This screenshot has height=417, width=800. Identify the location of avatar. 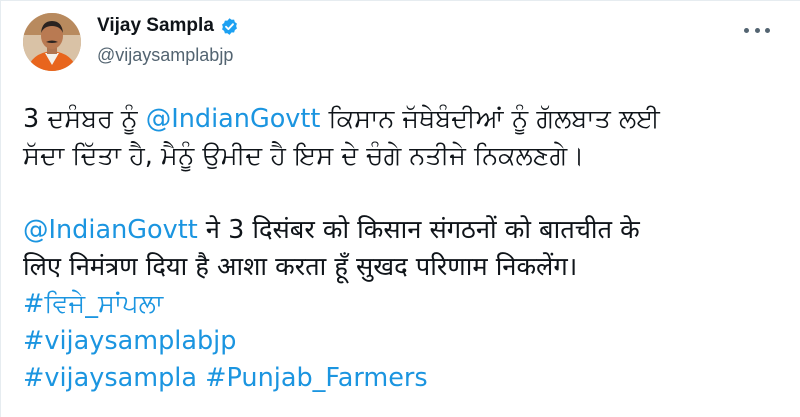
(52, 42).